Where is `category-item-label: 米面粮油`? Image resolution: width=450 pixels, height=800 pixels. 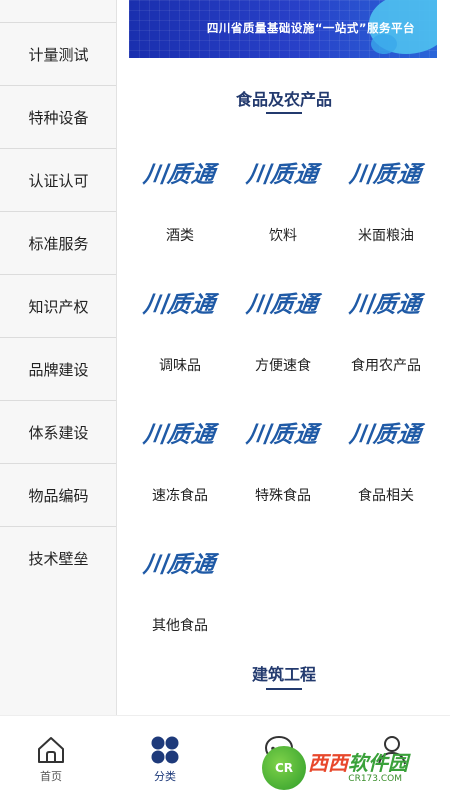 category-item-label: 米面粮油 is located at coordinates (386, 236).